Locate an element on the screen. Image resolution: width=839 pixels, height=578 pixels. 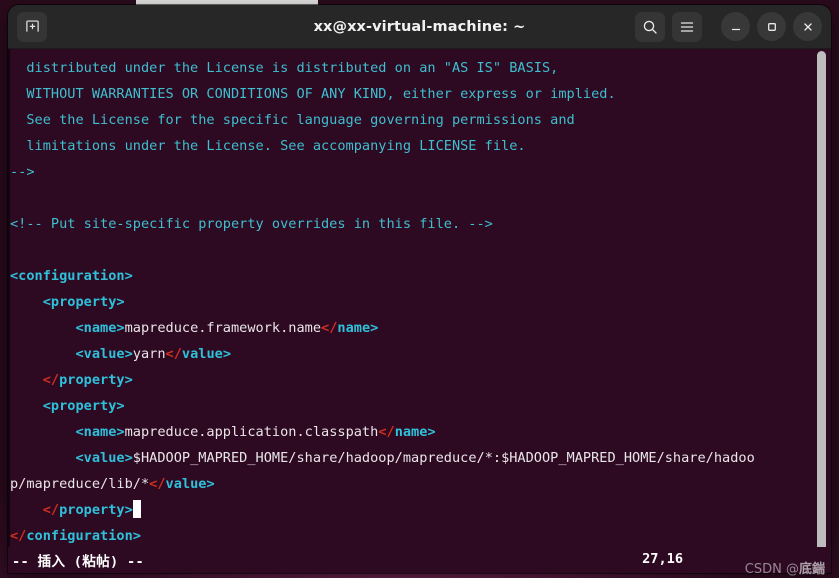
scrollbar-track is located at coordinates (822, 298).